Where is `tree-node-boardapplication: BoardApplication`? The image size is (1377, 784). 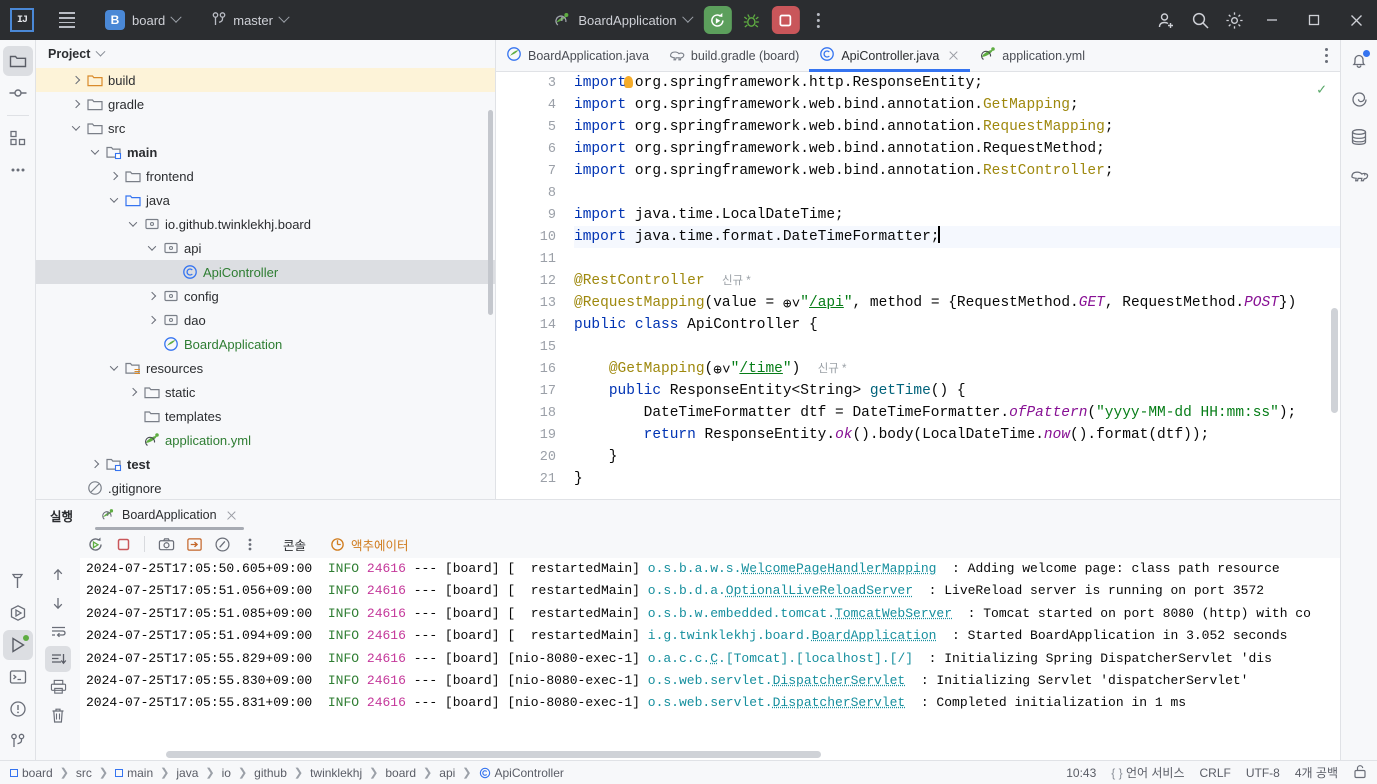
tree-node-boardapplication: BoardApplication is located at coordinates (265, 344).